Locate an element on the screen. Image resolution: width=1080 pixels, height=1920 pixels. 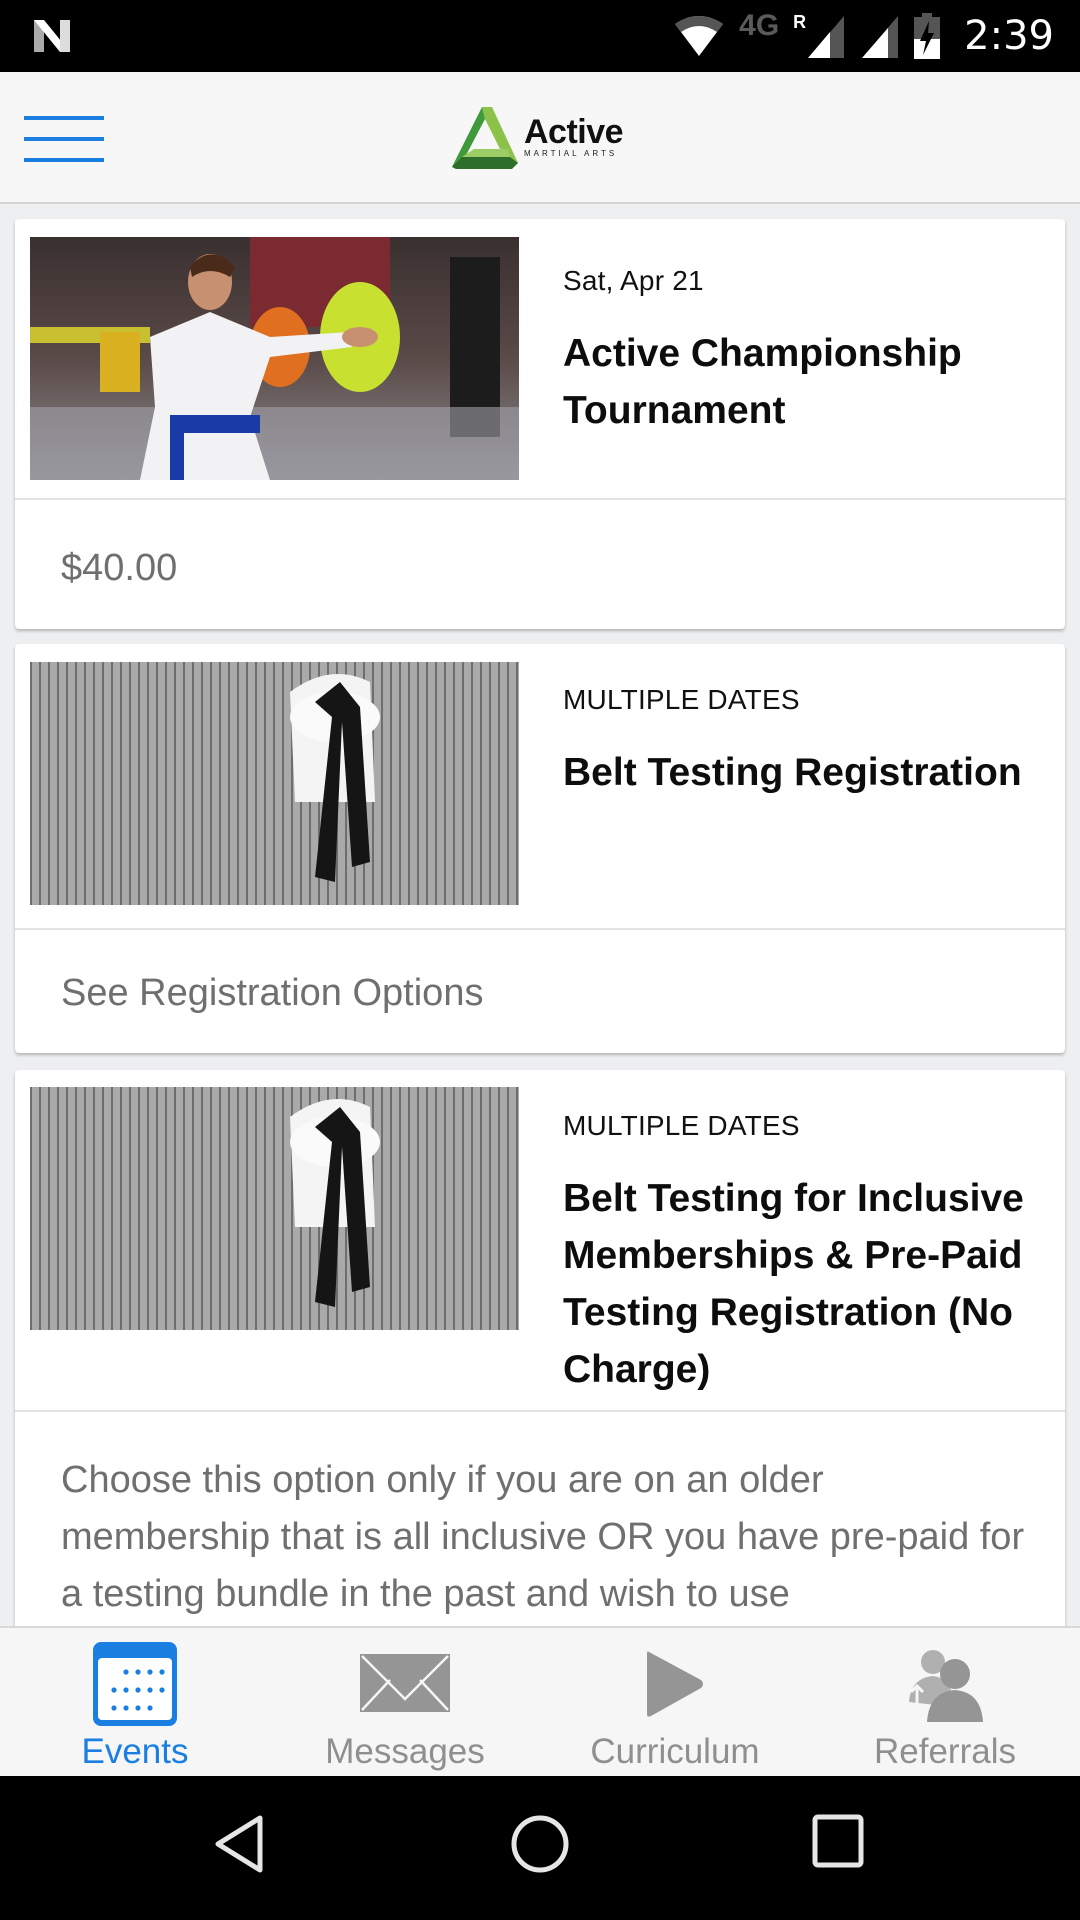
tab-events: Events is located at coordinates (135, 1702).